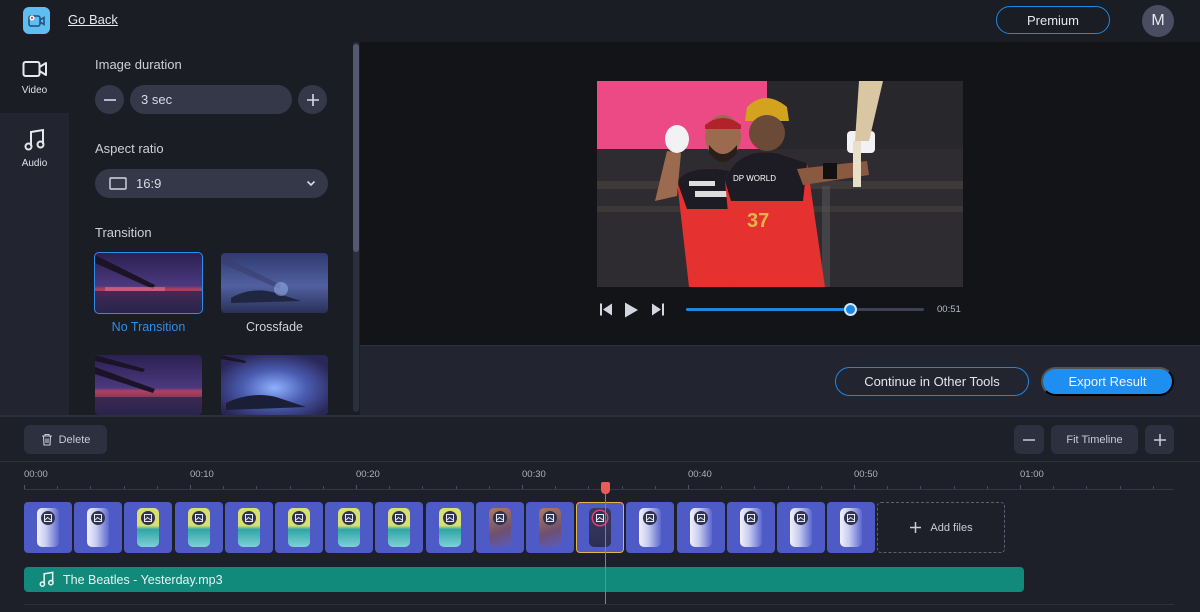  Describe the element at coordinates (129, 148) in the screenshot. I see `aspect-ratio-label: Aspect ratio` at that location.